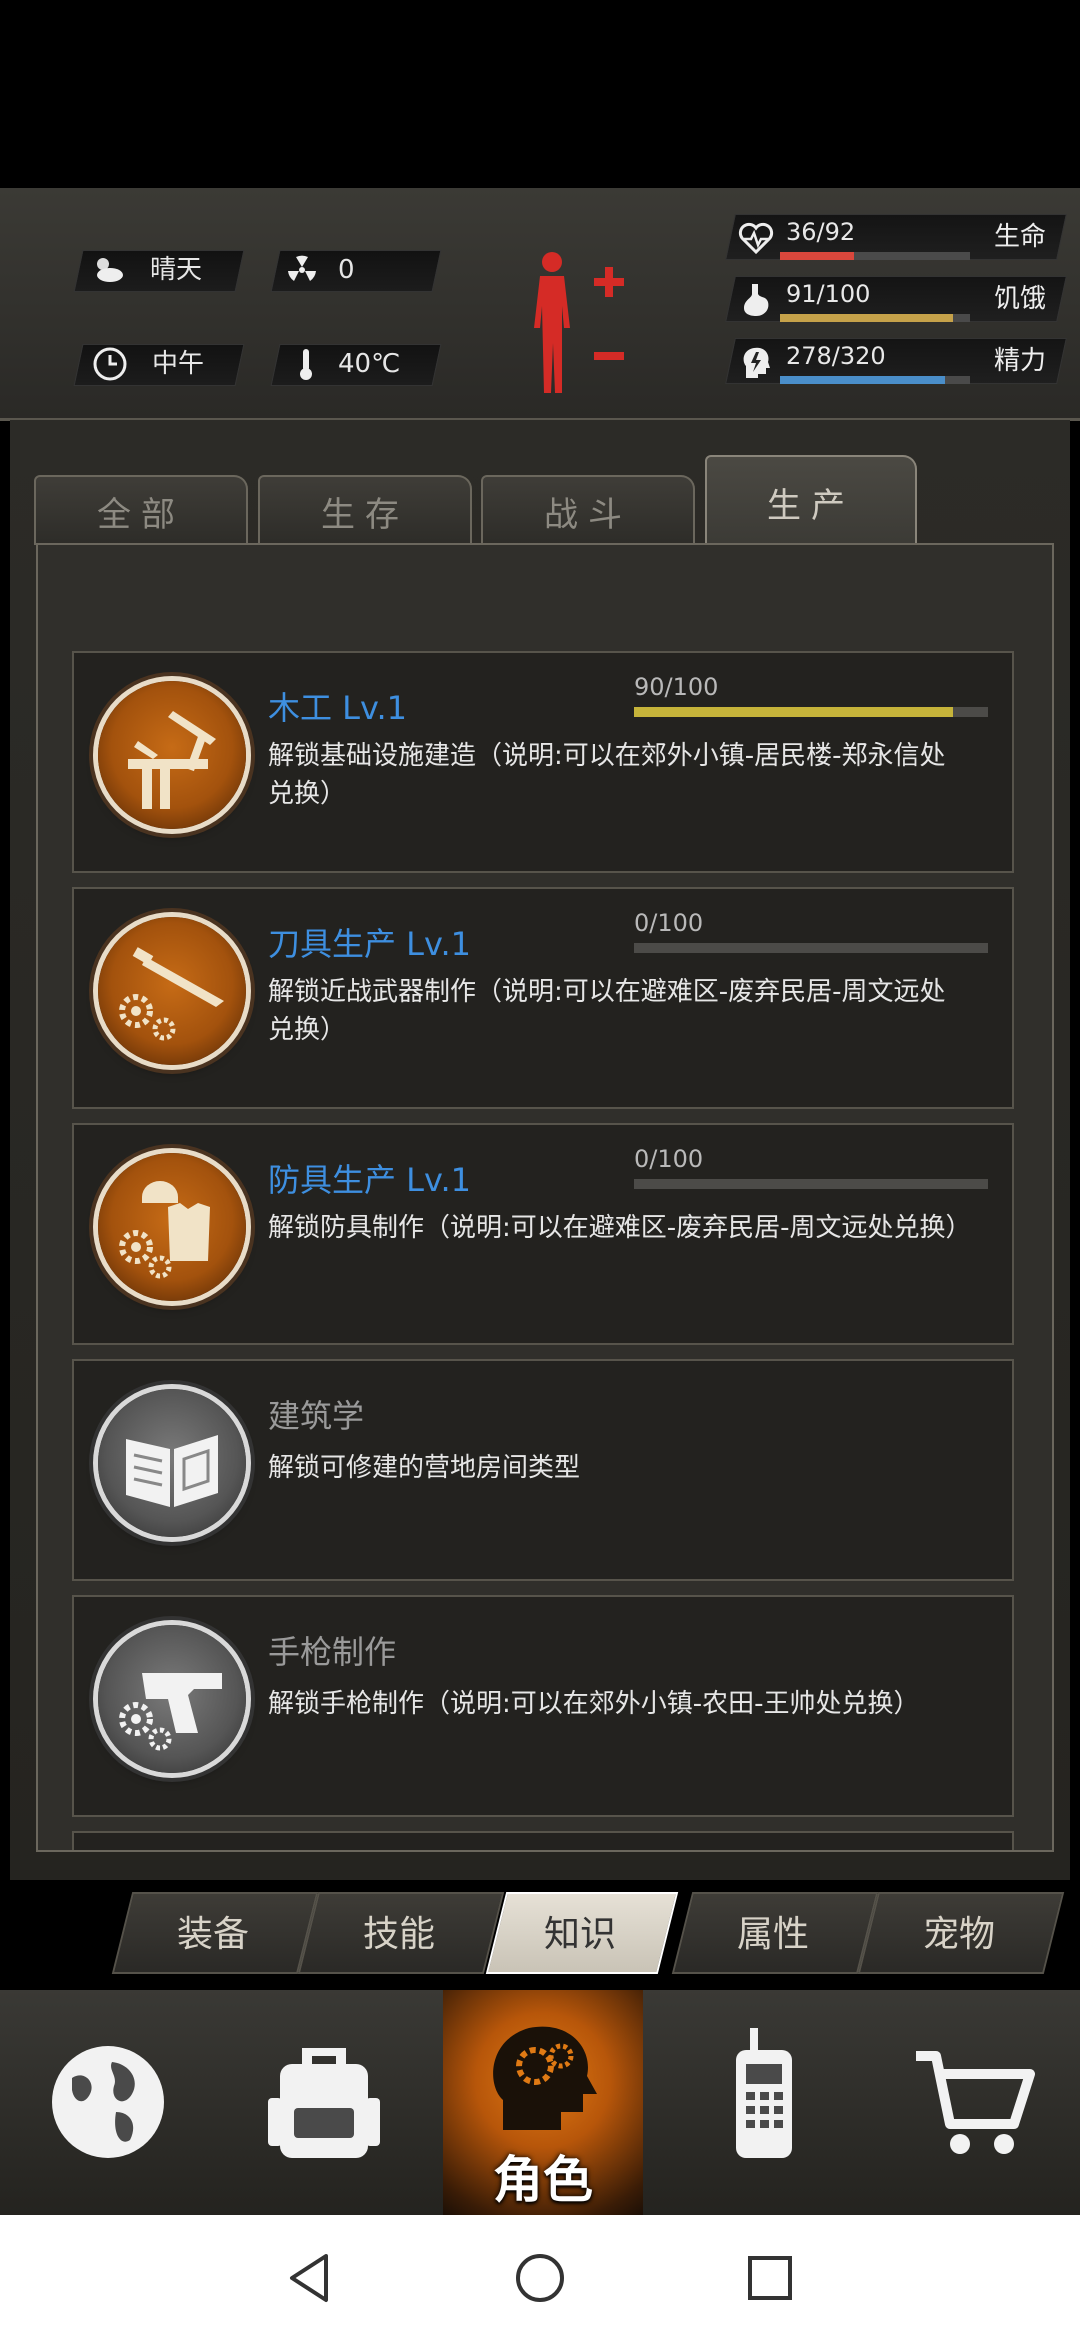 The image size is (1080, 2340). Describe the element at coordinates (821, 232) in the screenshot. I see `health-value: 36/92` at that location.